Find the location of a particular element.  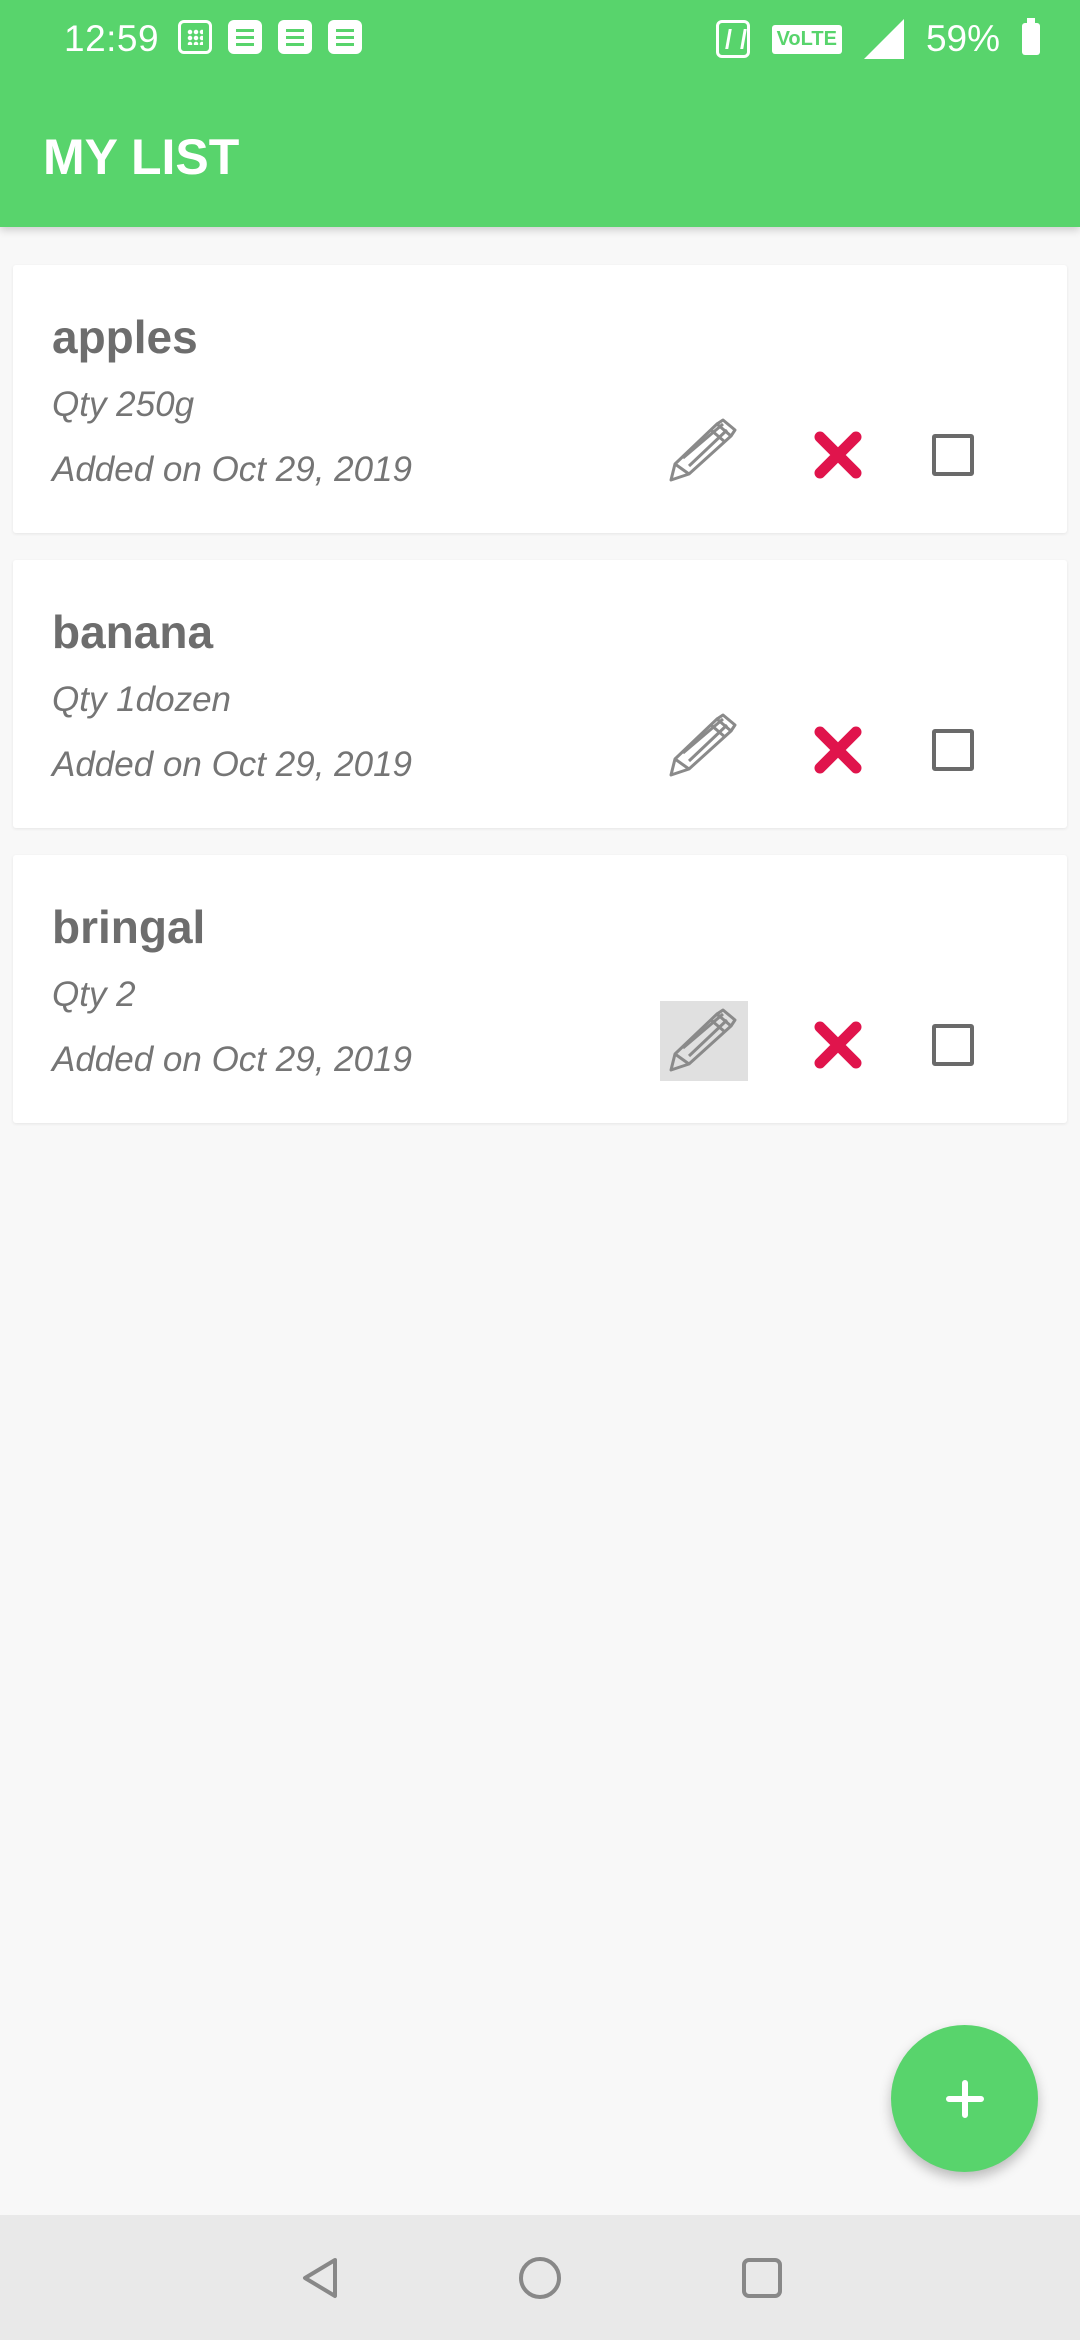

status-right: VoLTE 59% is located at coordinates (877, 39).